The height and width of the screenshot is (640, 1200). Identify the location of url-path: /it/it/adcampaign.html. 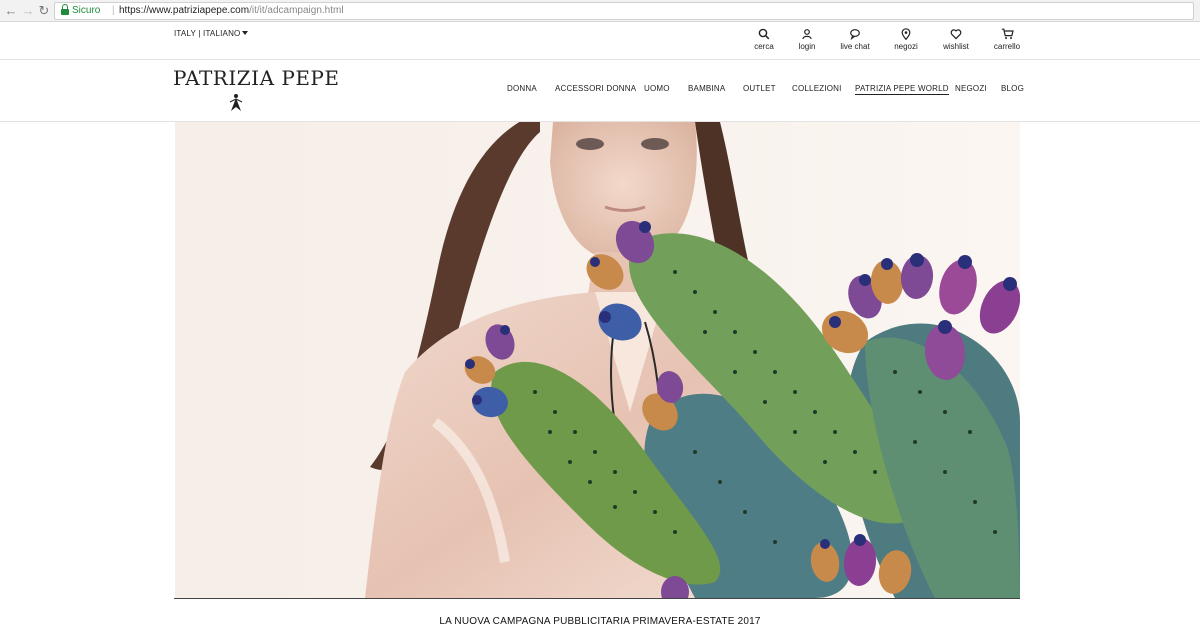
(296, 10).